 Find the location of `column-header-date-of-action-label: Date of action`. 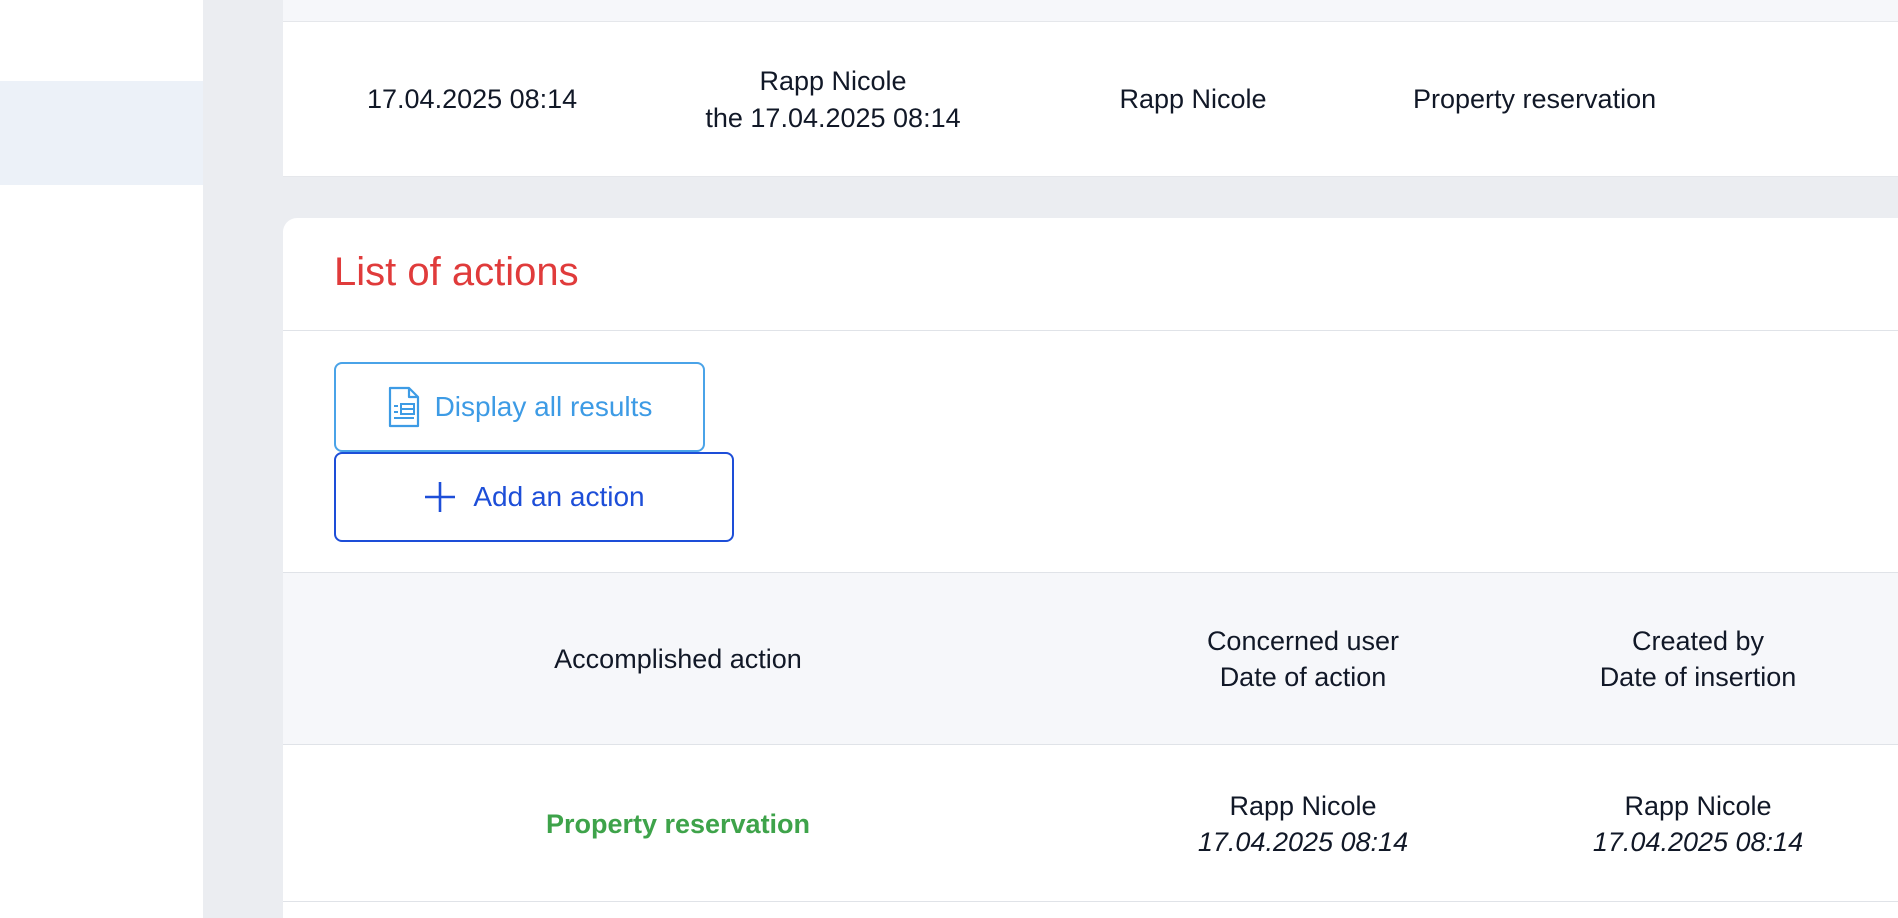

column-header-date-of-action-label: Date of action is located at coordinates (1303, 677).